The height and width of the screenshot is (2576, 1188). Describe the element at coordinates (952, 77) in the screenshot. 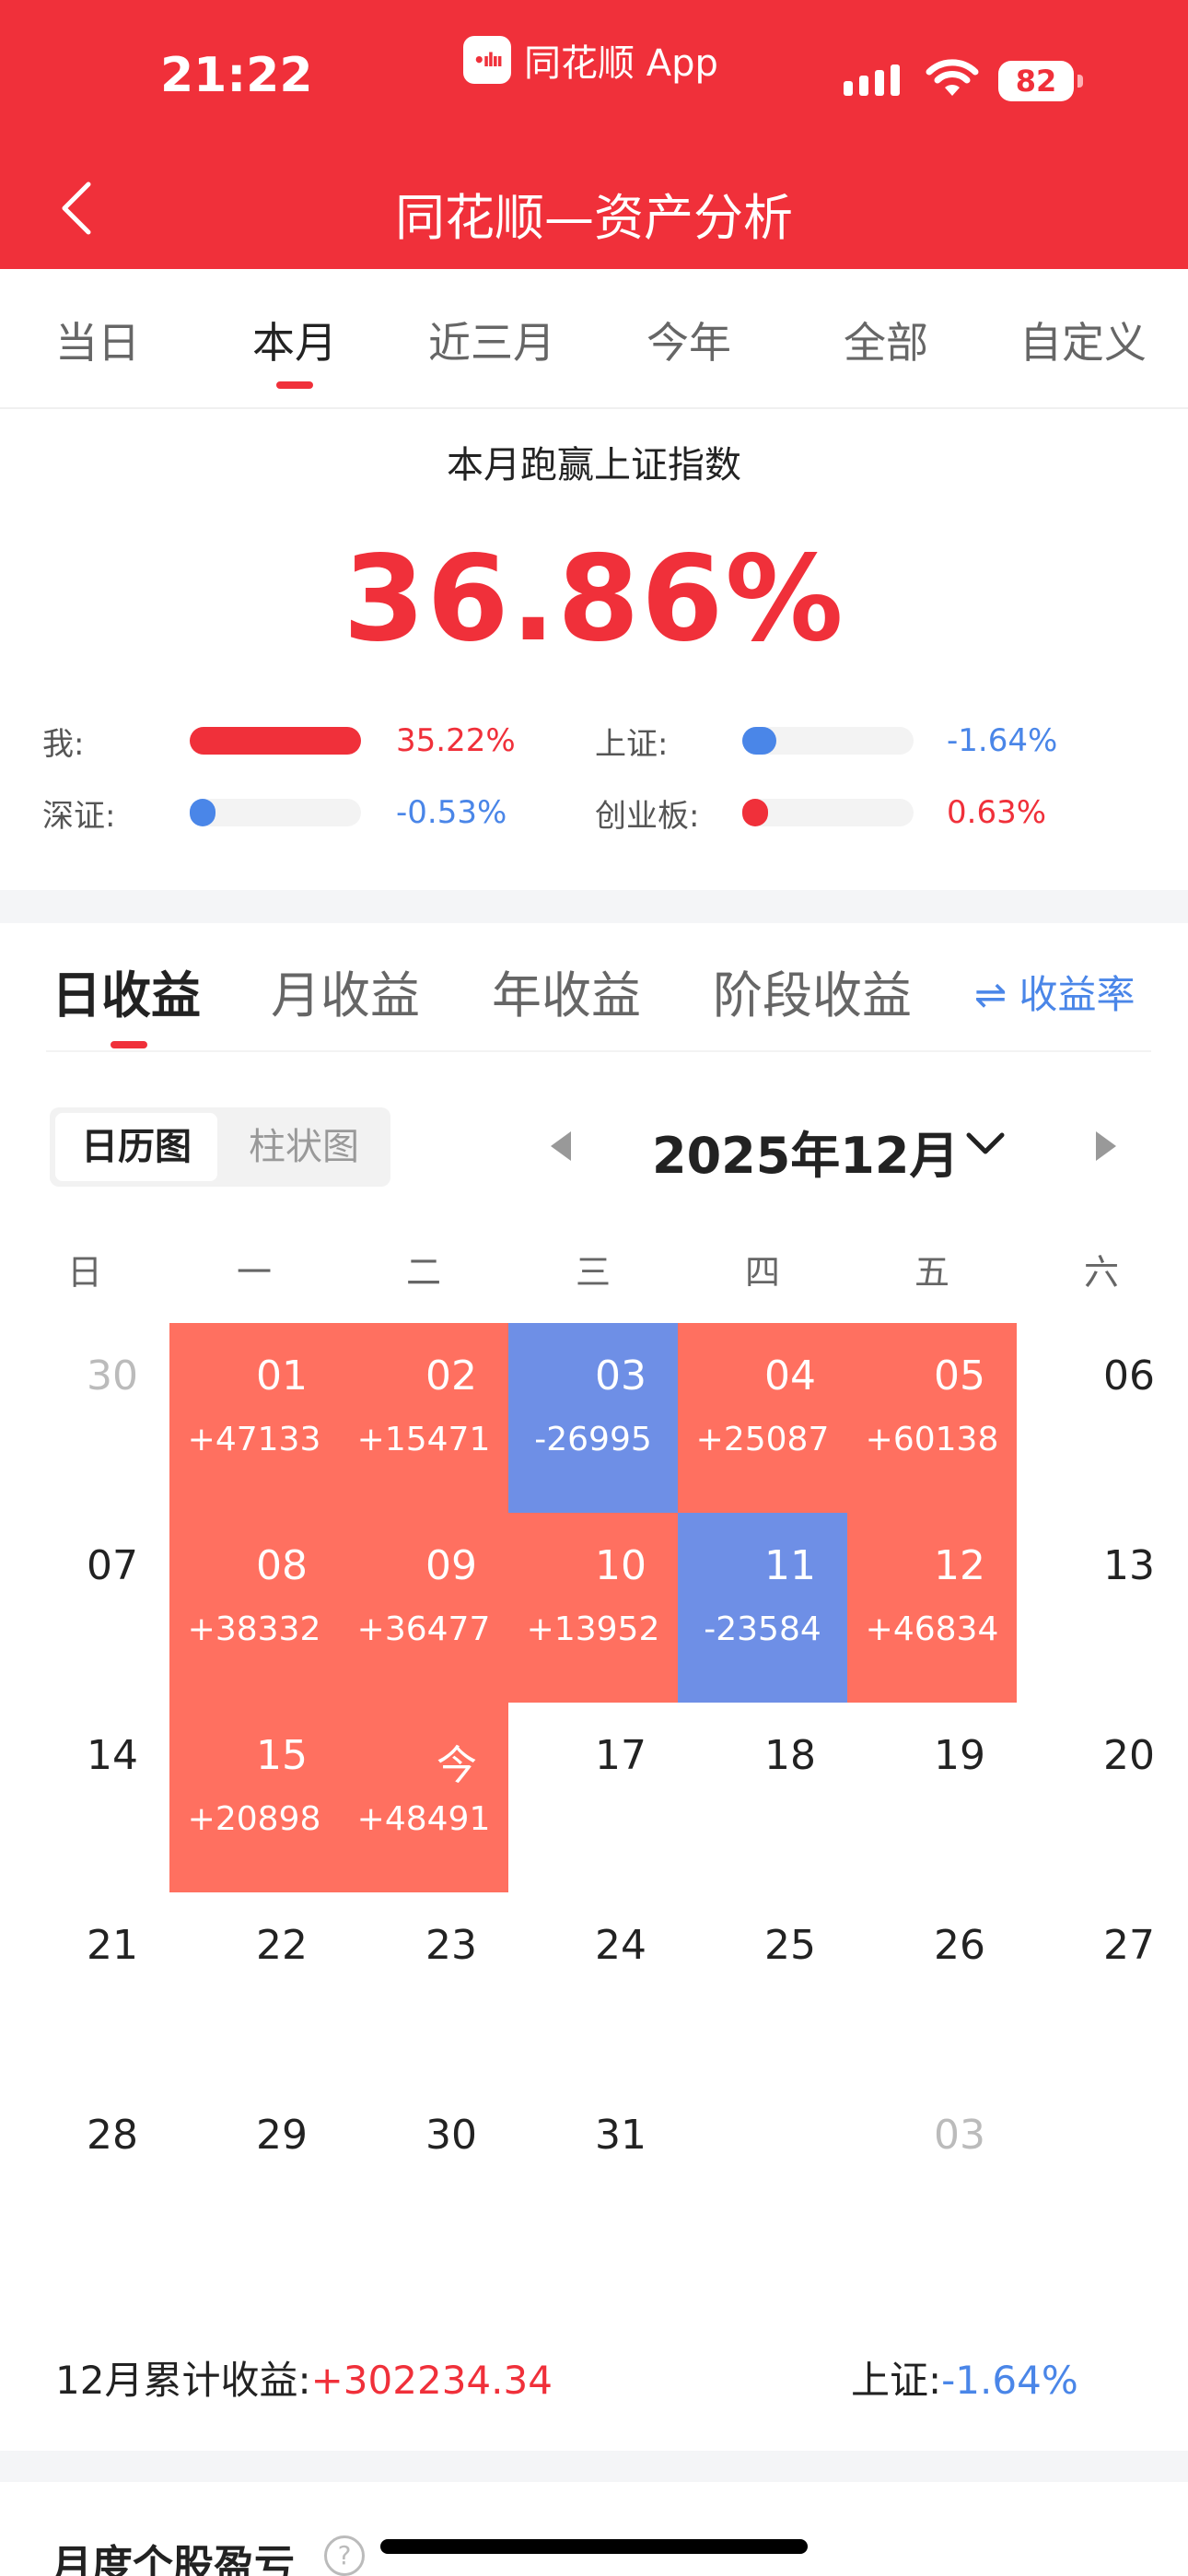

I see `wifi-icon` at that location.